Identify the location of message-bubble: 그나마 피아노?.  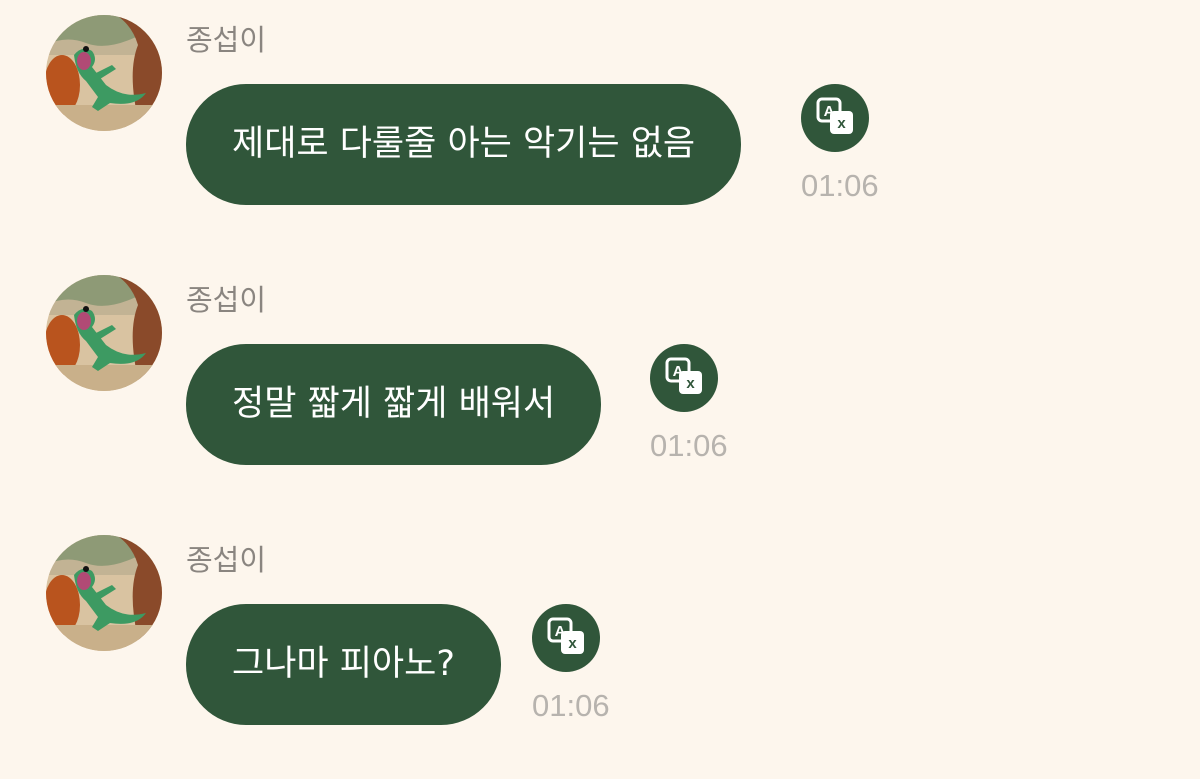
(343, 664).